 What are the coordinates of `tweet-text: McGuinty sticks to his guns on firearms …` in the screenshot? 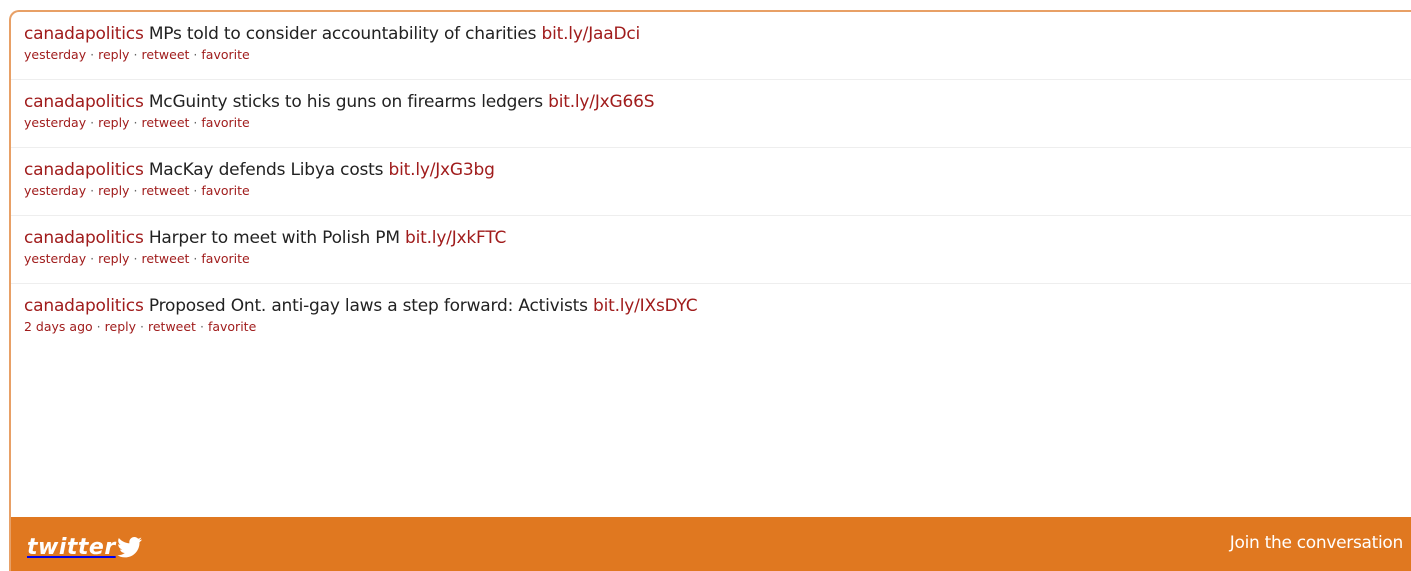 It's located at (345, 102).